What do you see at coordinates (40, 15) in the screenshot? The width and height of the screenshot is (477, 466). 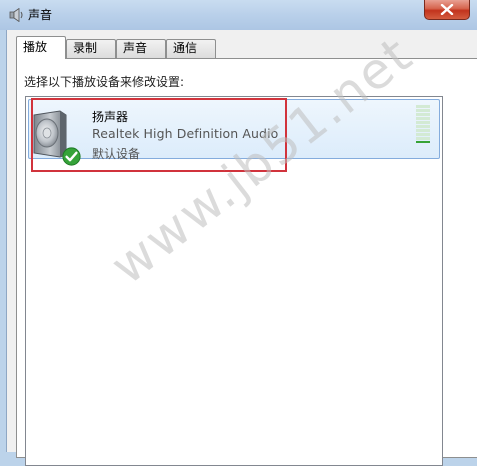 I see `window-title: 声音` at bounding box center [40, 15].